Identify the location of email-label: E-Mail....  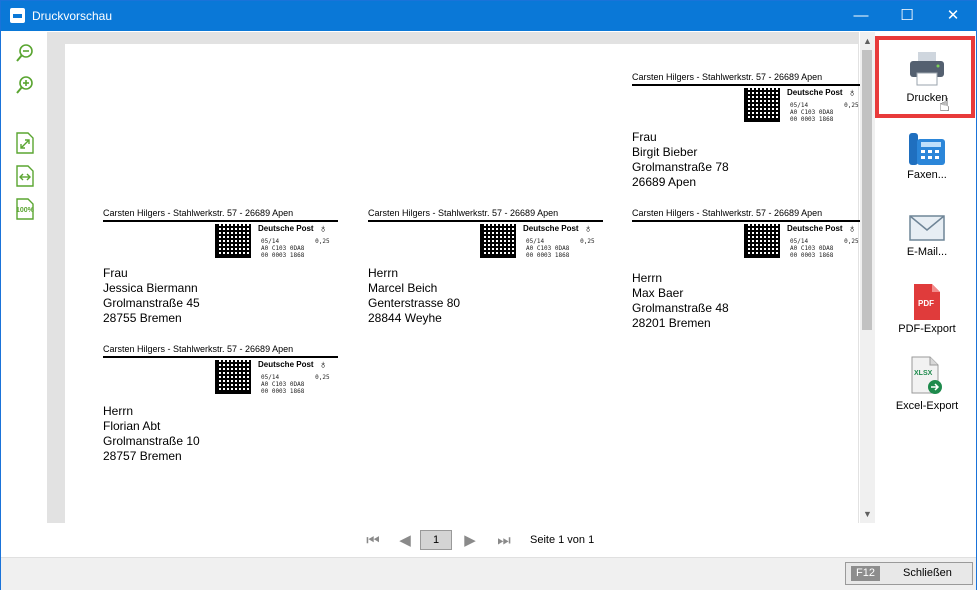
(927, 252).